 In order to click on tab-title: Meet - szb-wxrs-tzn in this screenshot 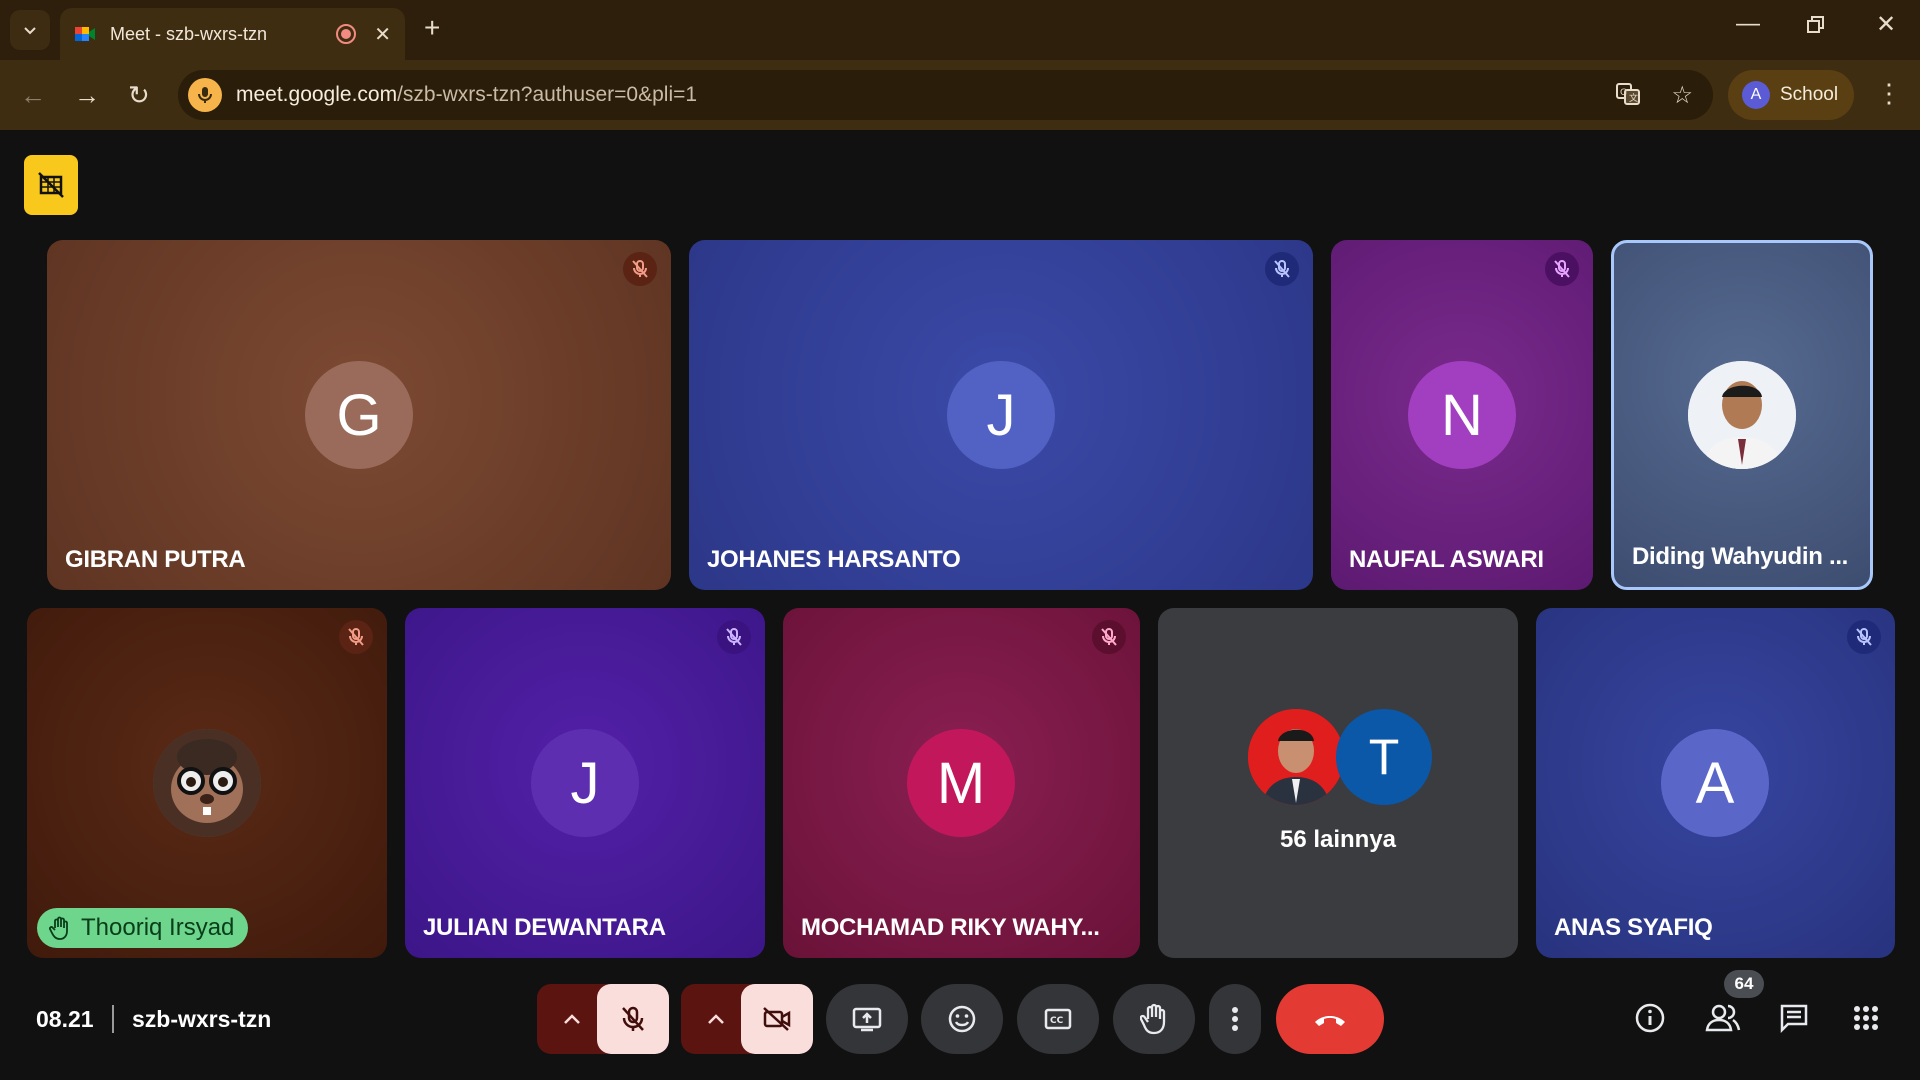, I will do `click(189, 33)`.